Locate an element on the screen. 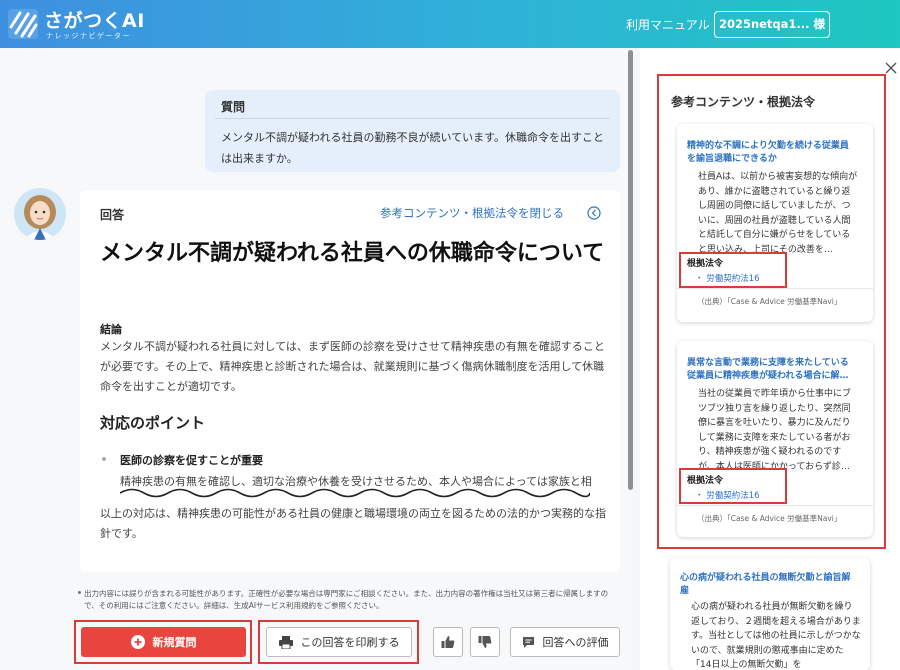 The image size is (900, 670). print-answer-button: この回答を印刷する is located at coordinates (339, 642).